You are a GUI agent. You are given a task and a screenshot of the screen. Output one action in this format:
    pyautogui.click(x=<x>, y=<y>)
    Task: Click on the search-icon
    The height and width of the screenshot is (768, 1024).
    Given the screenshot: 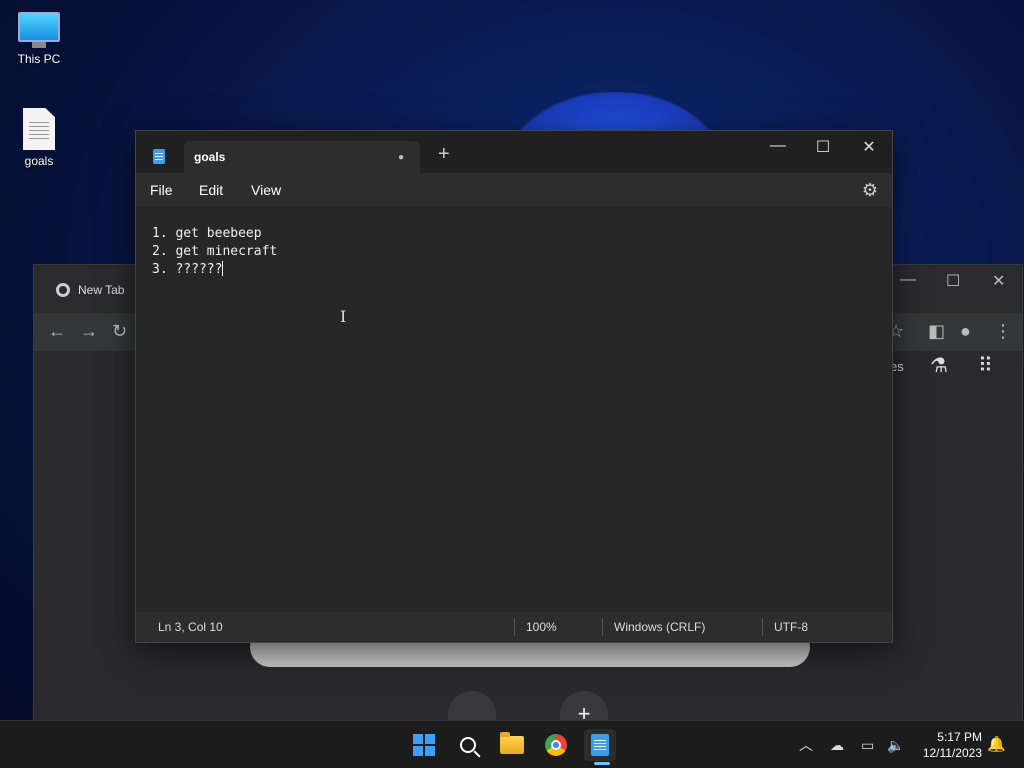 What is the action you would take?
    pyautogui.click(x=468, y=745)
    